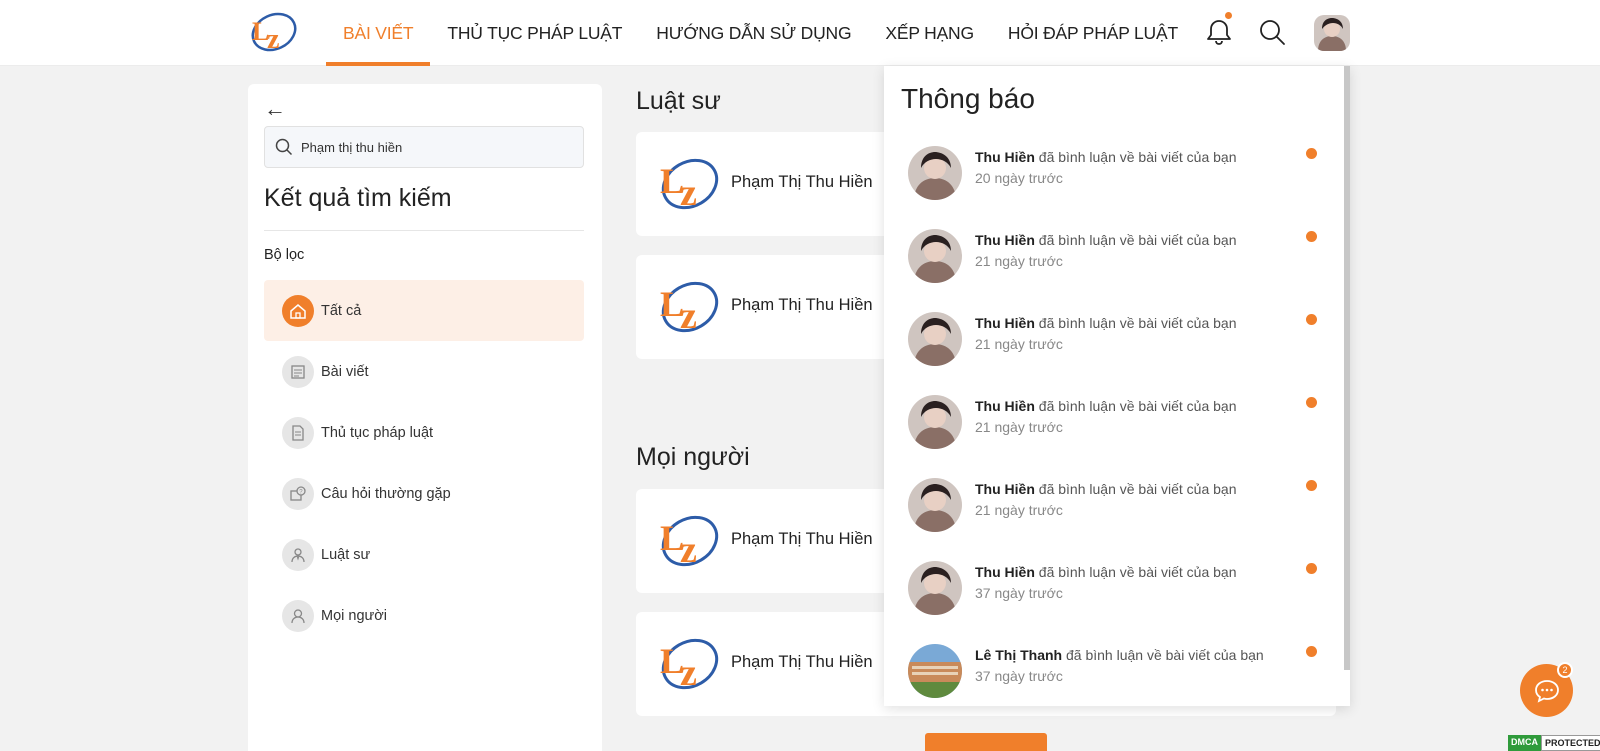  What do you see at coordinates (929, 33) in the screenshot?
I see `nav-item: XẾP HẠNG` at bounding box center [929, 33].